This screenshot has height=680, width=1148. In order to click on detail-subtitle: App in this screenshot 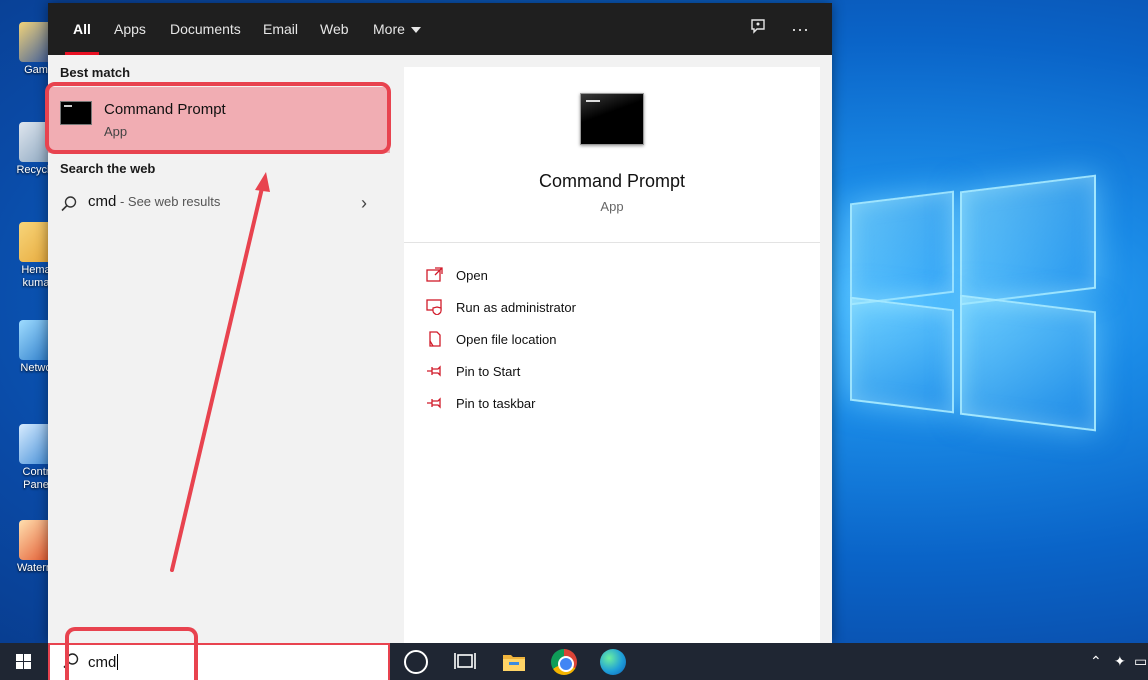, I will do `click(612, 206)`.